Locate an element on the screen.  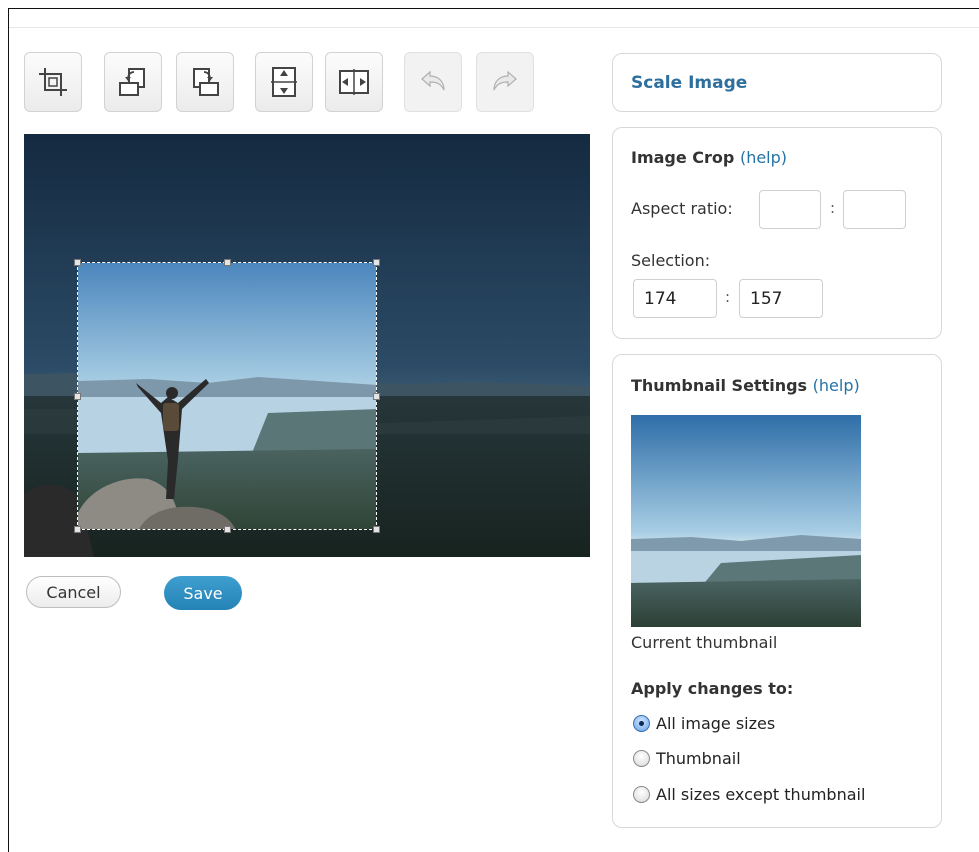
aspect-ratio-label: Aspect ratio: is located at coordinates (682, 208).